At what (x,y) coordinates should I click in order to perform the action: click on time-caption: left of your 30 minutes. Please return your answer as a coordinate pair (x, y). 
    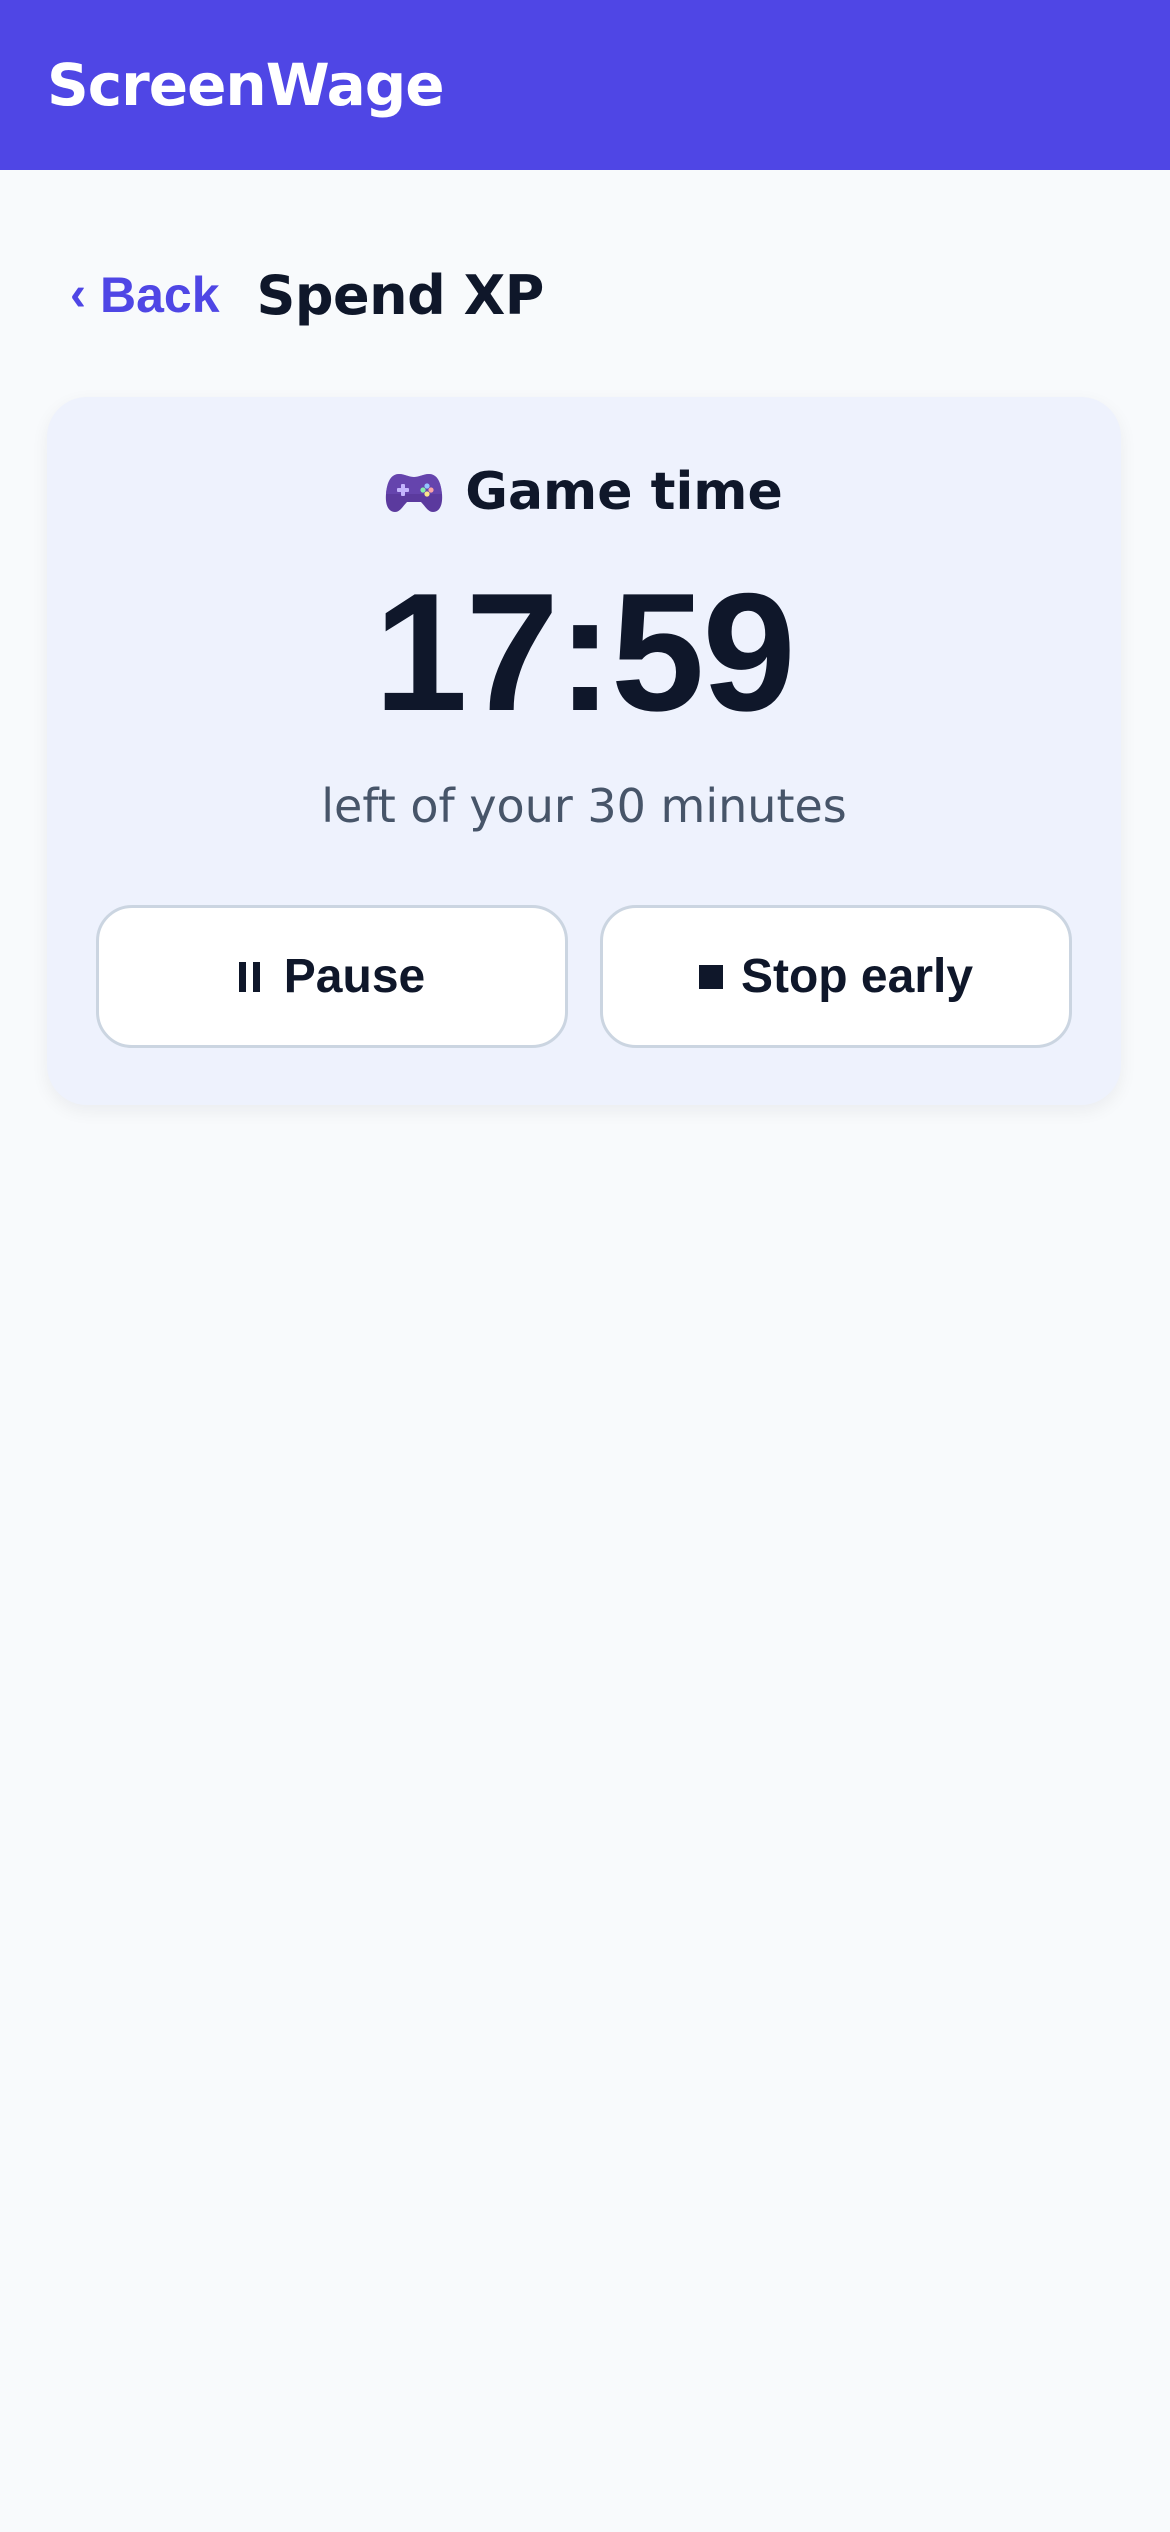
    Looking at the image, I should click on (584, 806).